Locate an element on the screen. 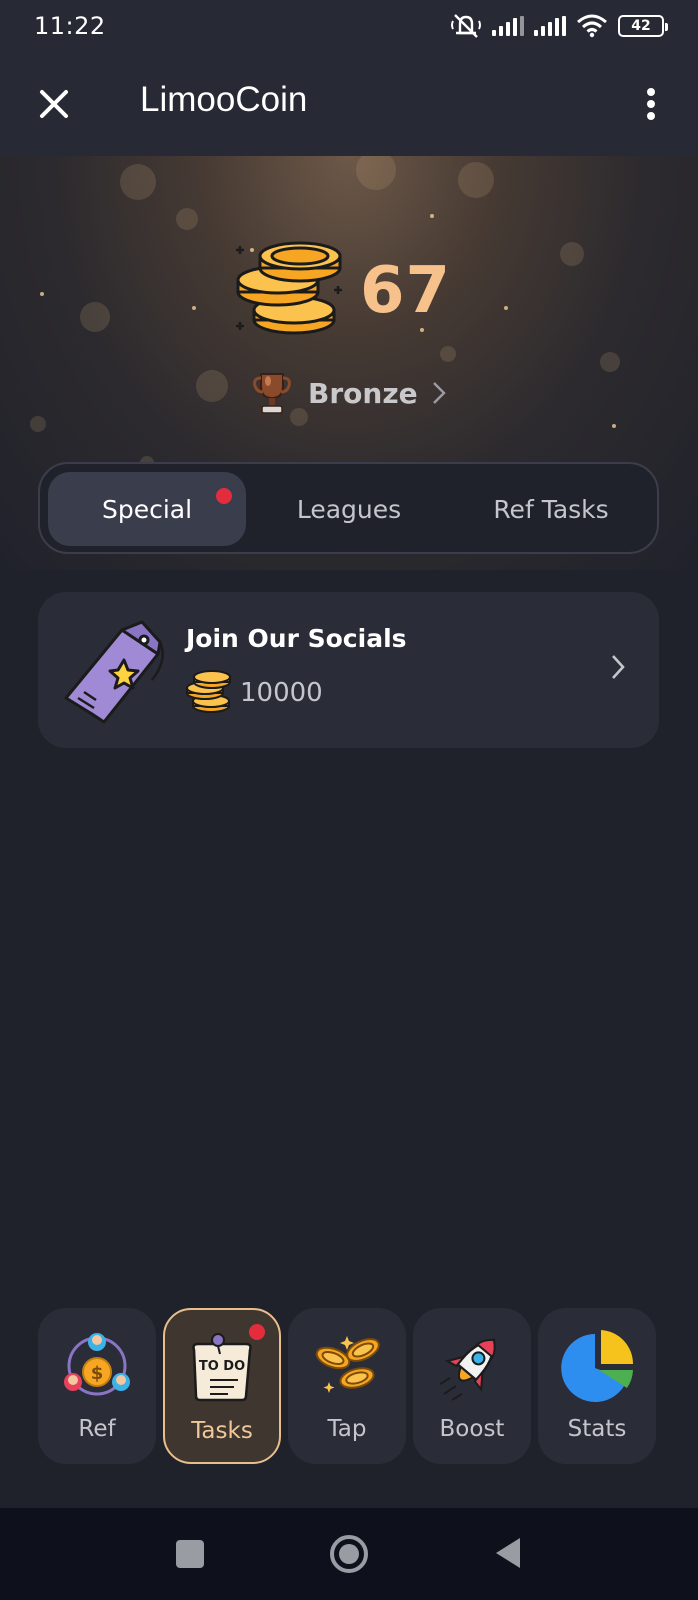  status-icons: 42 is located at coordinates (559, 26).